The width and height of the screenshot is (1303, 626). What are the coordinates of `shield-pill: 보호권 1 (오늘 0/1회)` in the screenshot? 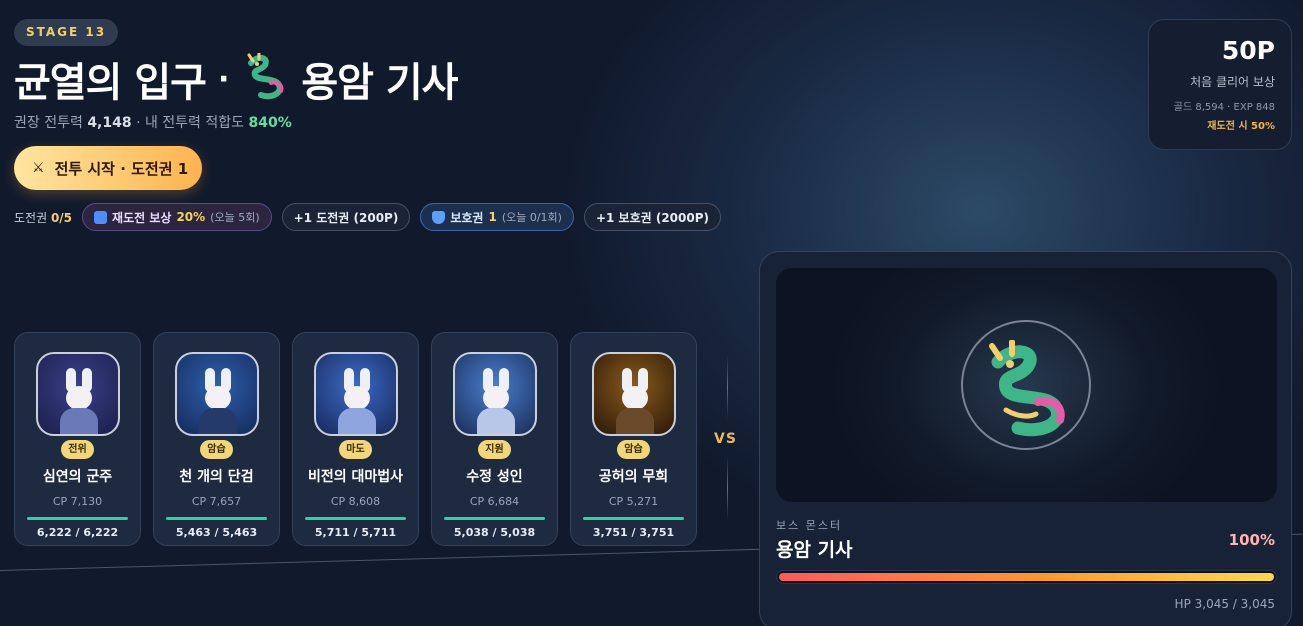 It's located at (497, 217).